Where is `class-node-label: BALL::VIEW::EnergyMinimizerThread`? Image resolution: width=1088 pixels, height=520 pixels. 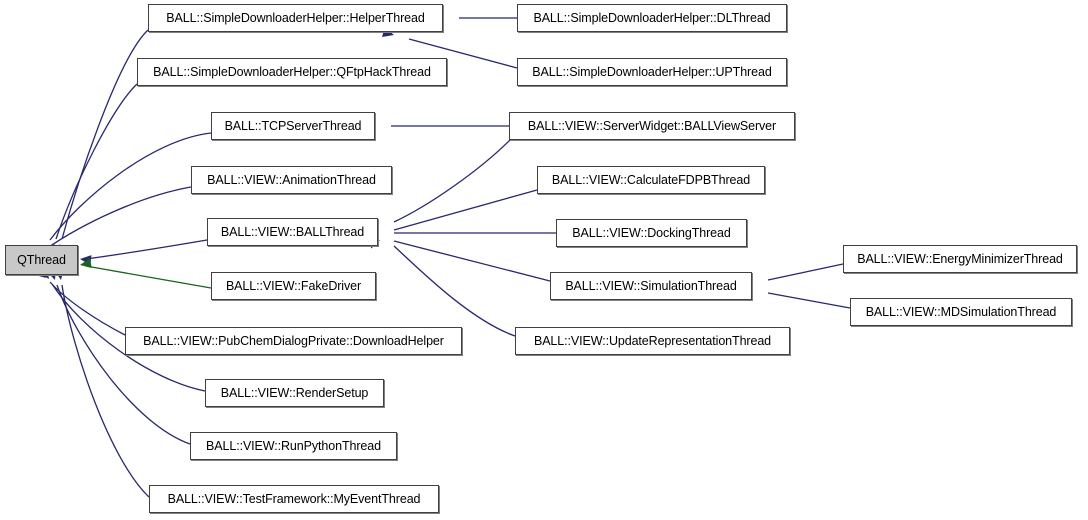 class-node-label: BALL::VIEW::EnergyMinimizerThread is located at coordinates (960, 258).